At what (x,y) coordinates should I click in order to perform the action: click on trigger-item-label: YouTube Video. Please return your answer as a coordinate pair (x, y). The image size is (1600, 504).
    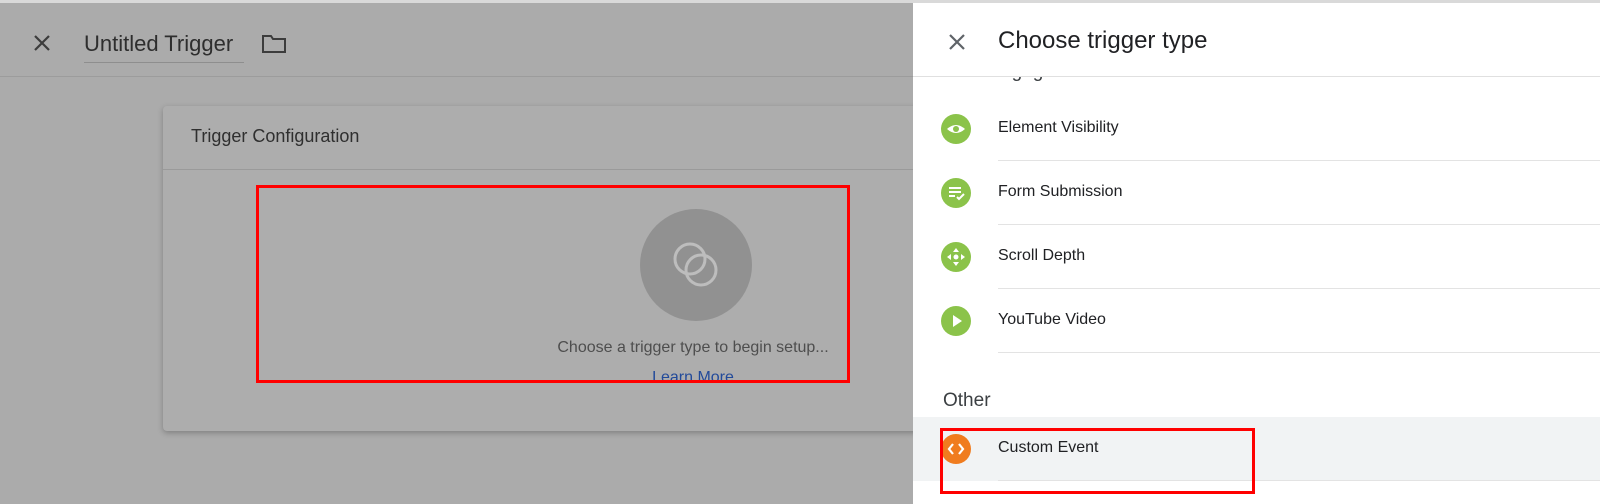
    Looking at the image, I should click on (1052, 319).